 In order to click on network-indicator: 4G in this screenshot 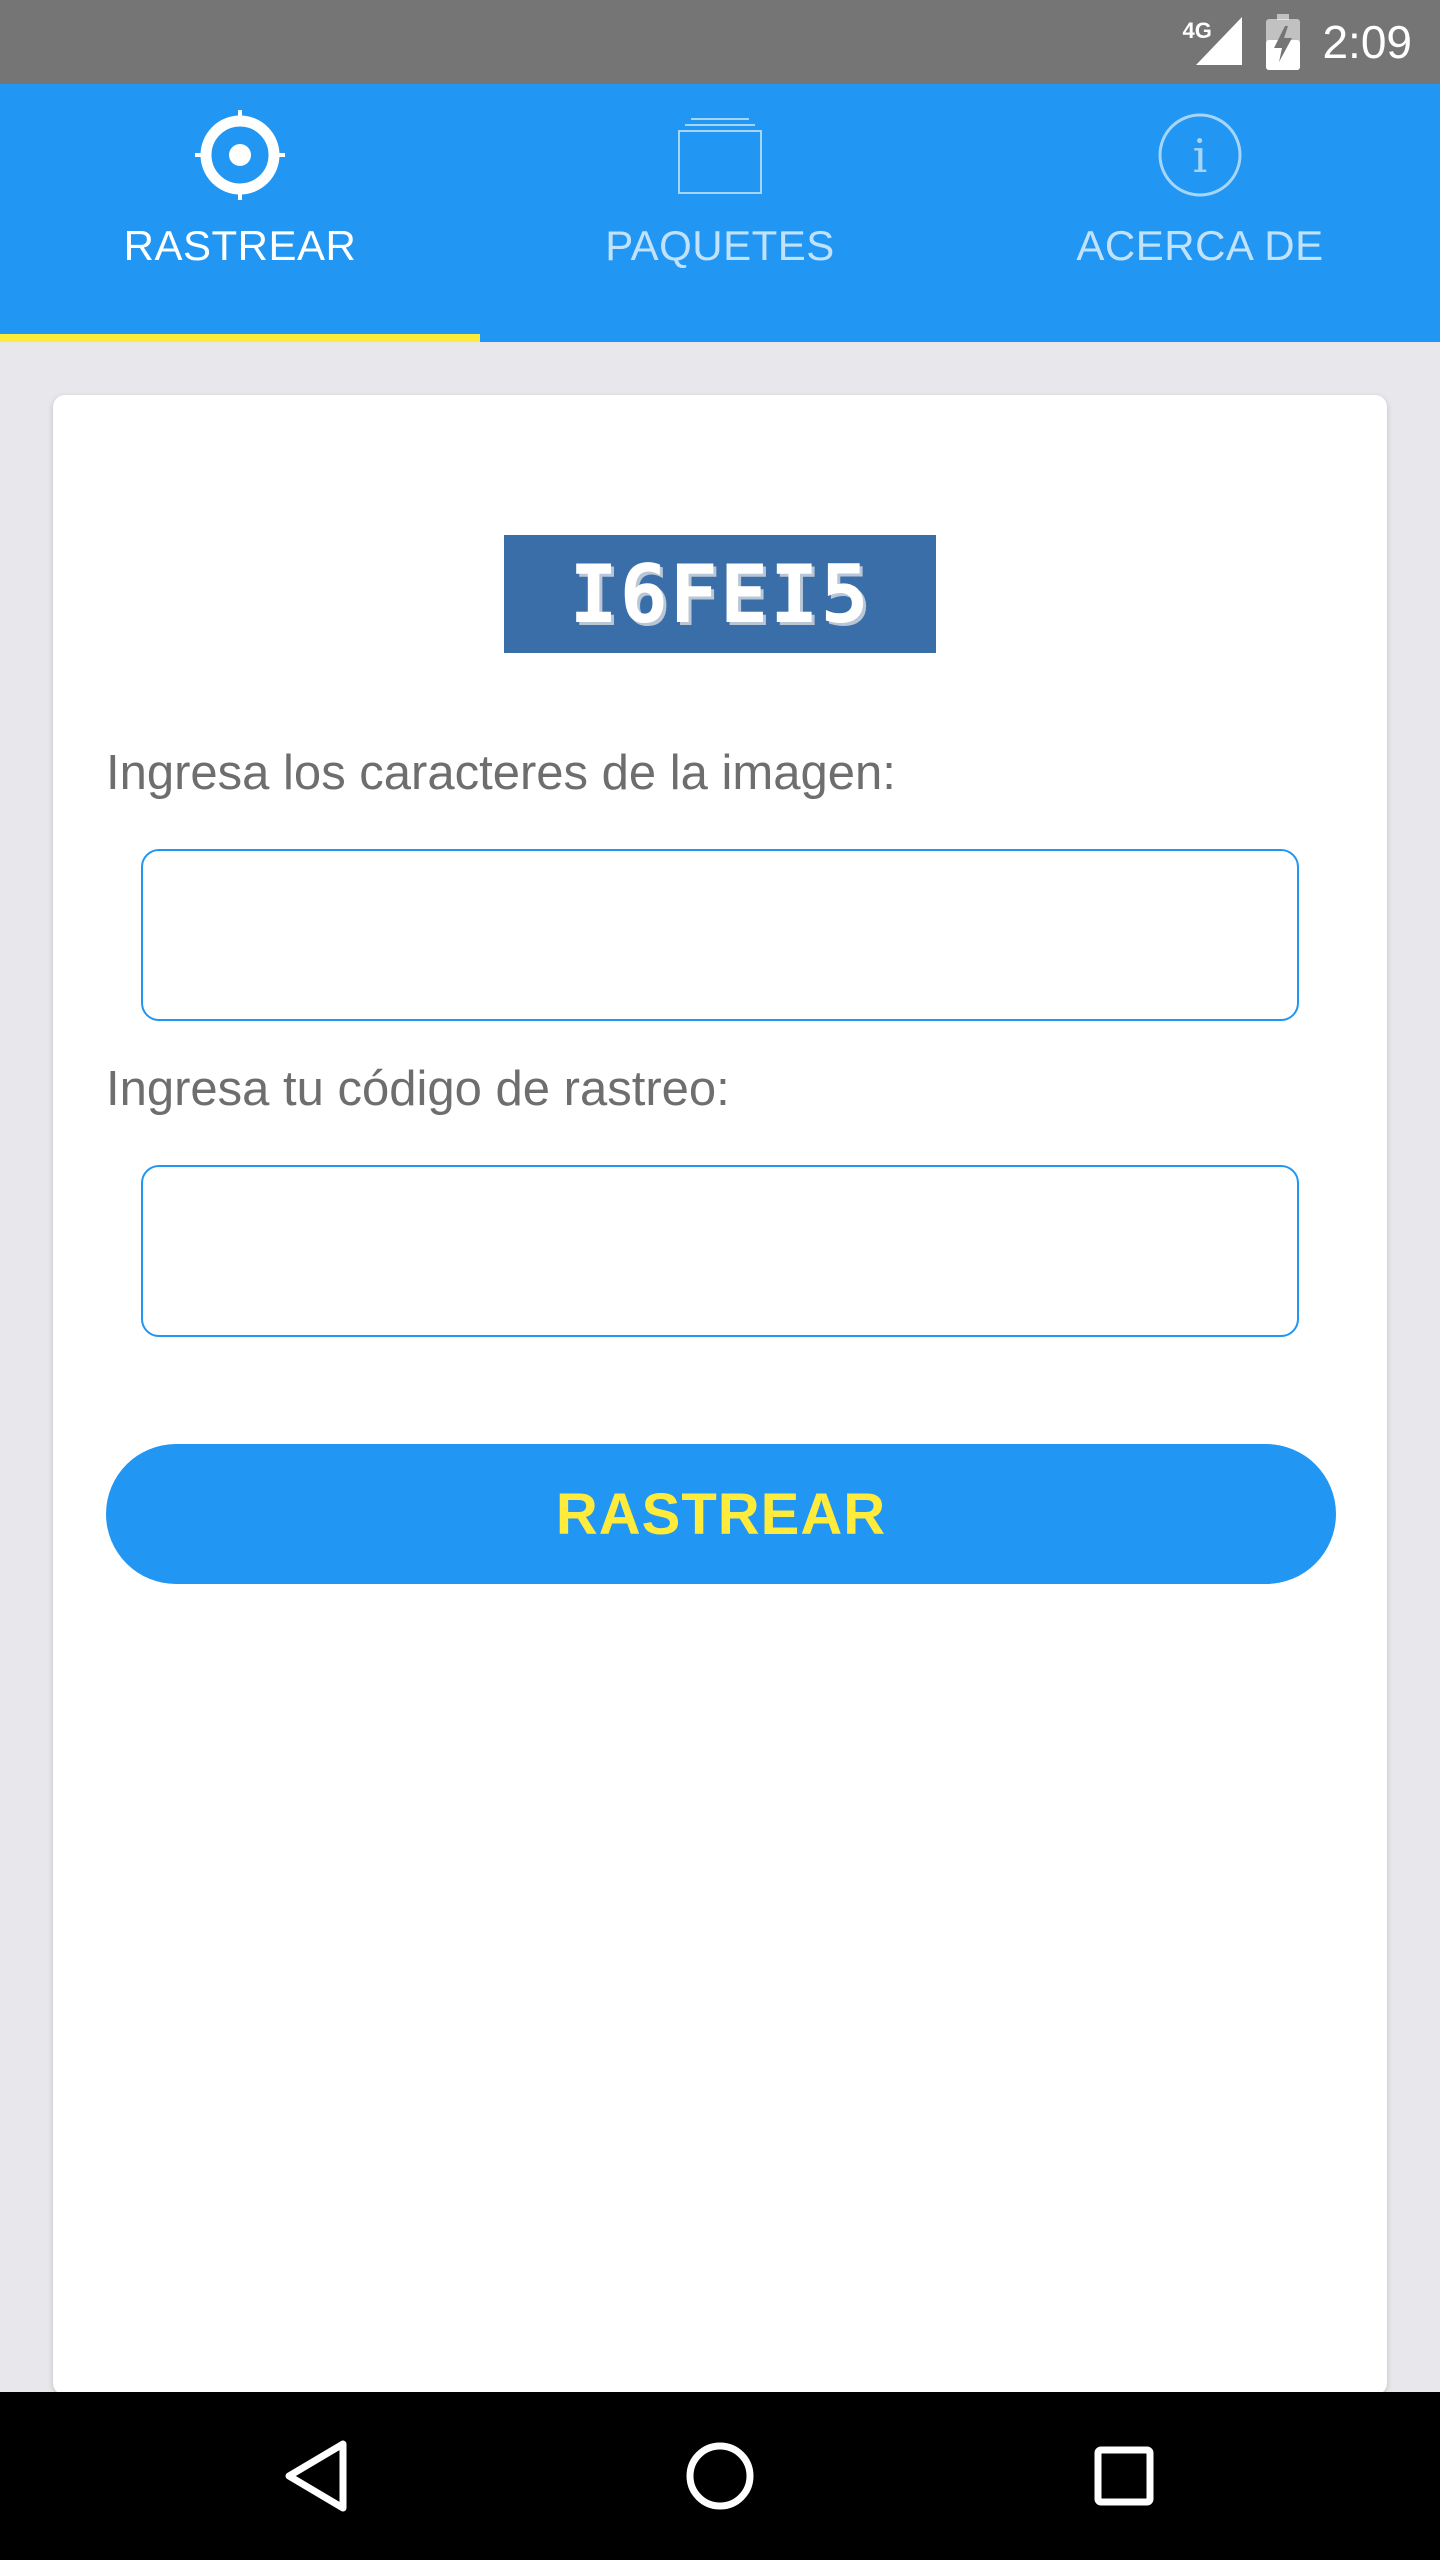, I will do `click(1213, 42)`.